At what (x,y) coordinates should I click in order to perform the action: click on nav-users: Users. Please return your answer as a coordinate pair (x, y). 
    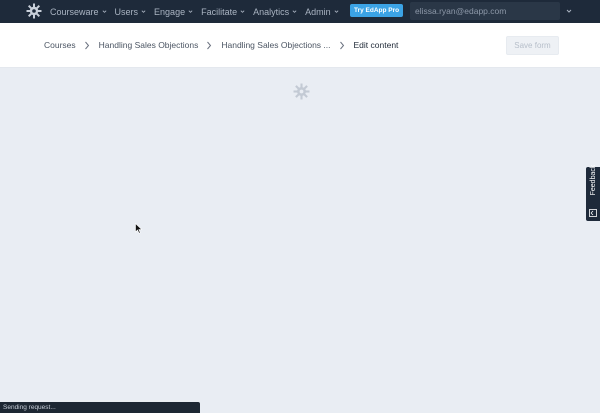
    Looking at the image, I should click on (131, 12).